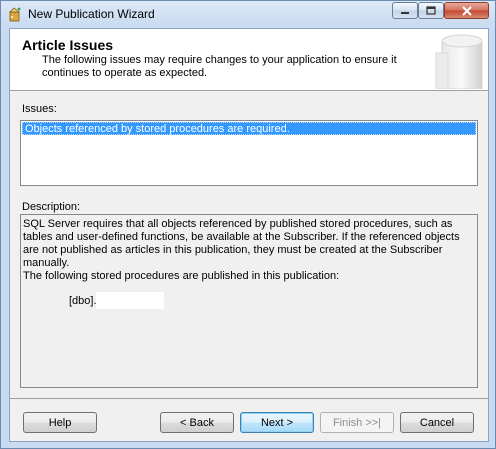 The image size is (496, 449). I want to click on finish-button: Finish >>|, so click(357, 422).